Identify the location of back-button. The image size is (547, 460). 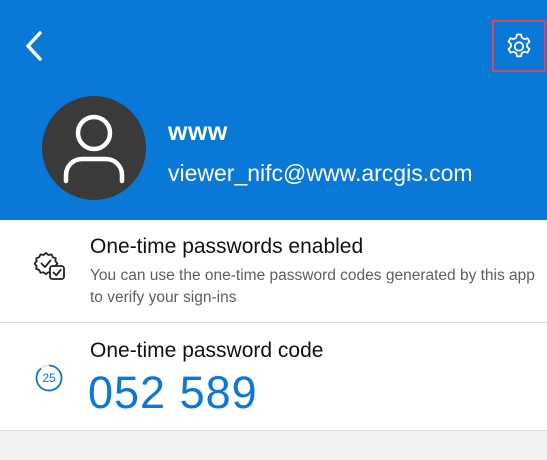
(34, 46).